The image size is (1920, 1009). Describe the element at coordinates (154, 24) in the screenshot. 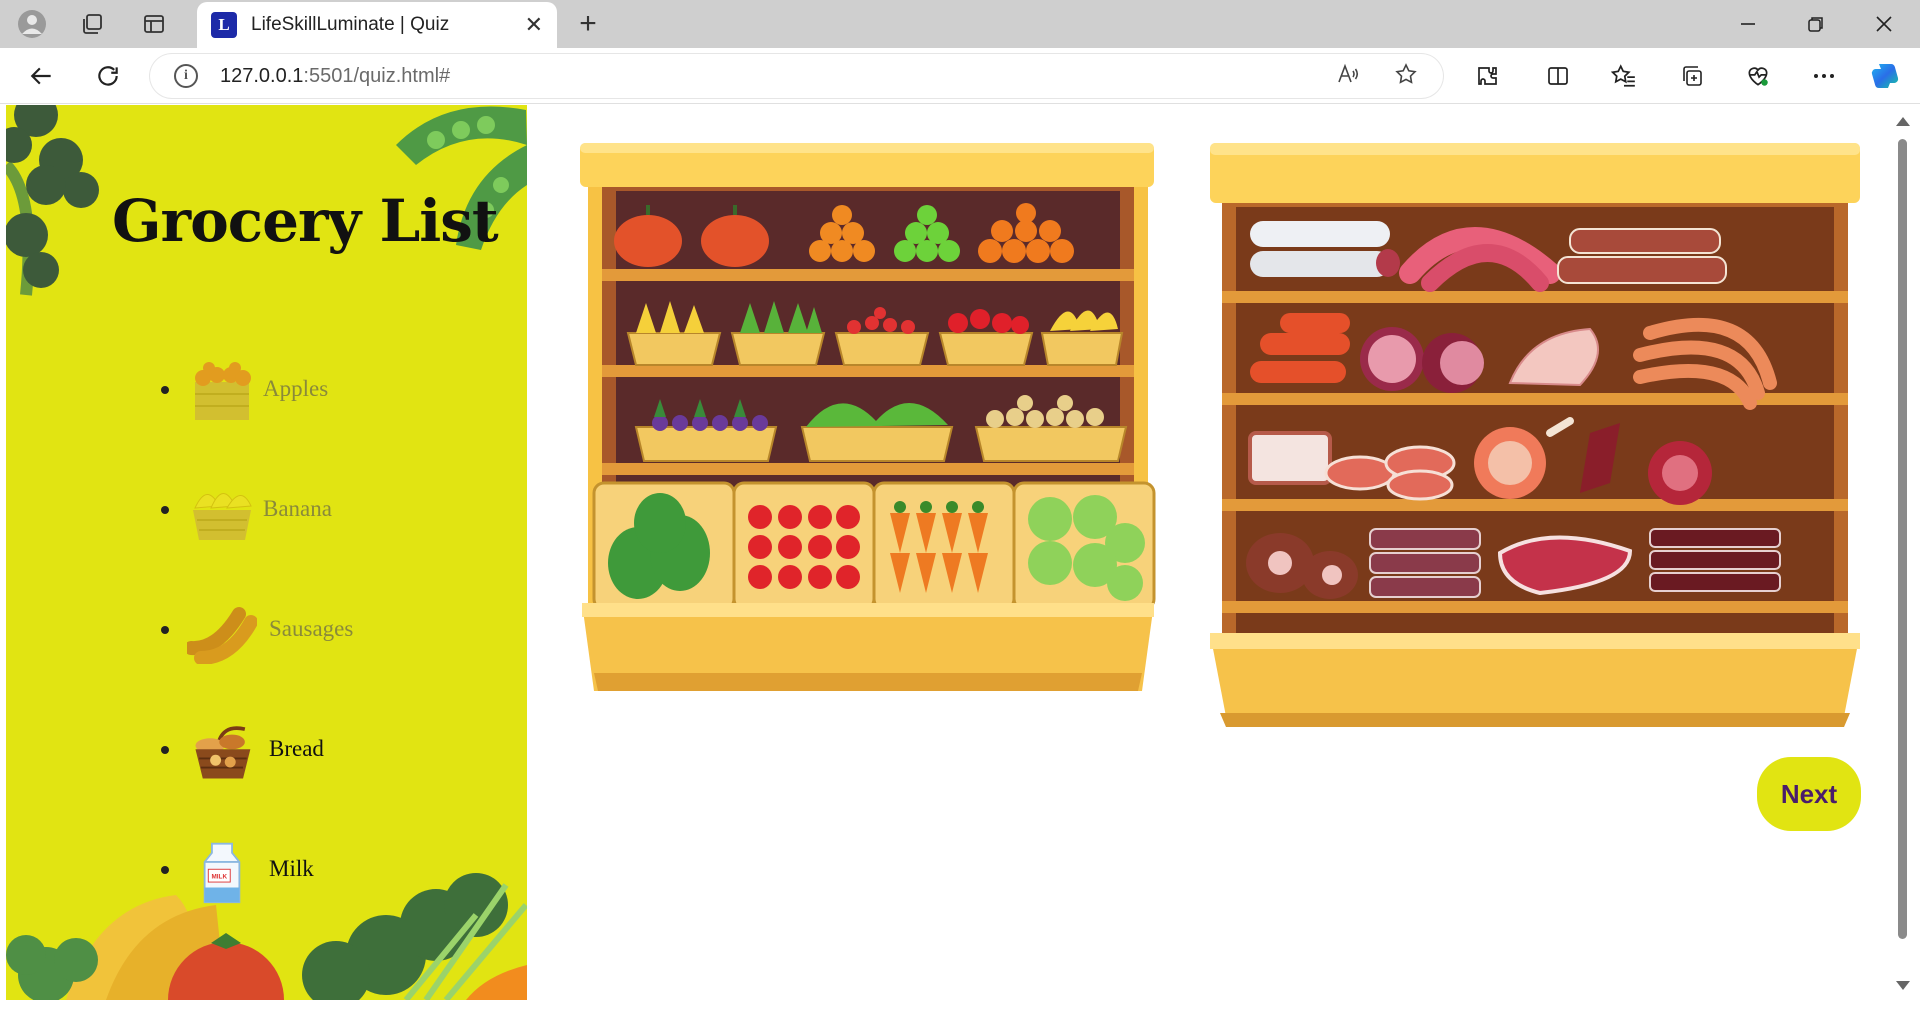

I see `vertical-tabs-icon` at that location.